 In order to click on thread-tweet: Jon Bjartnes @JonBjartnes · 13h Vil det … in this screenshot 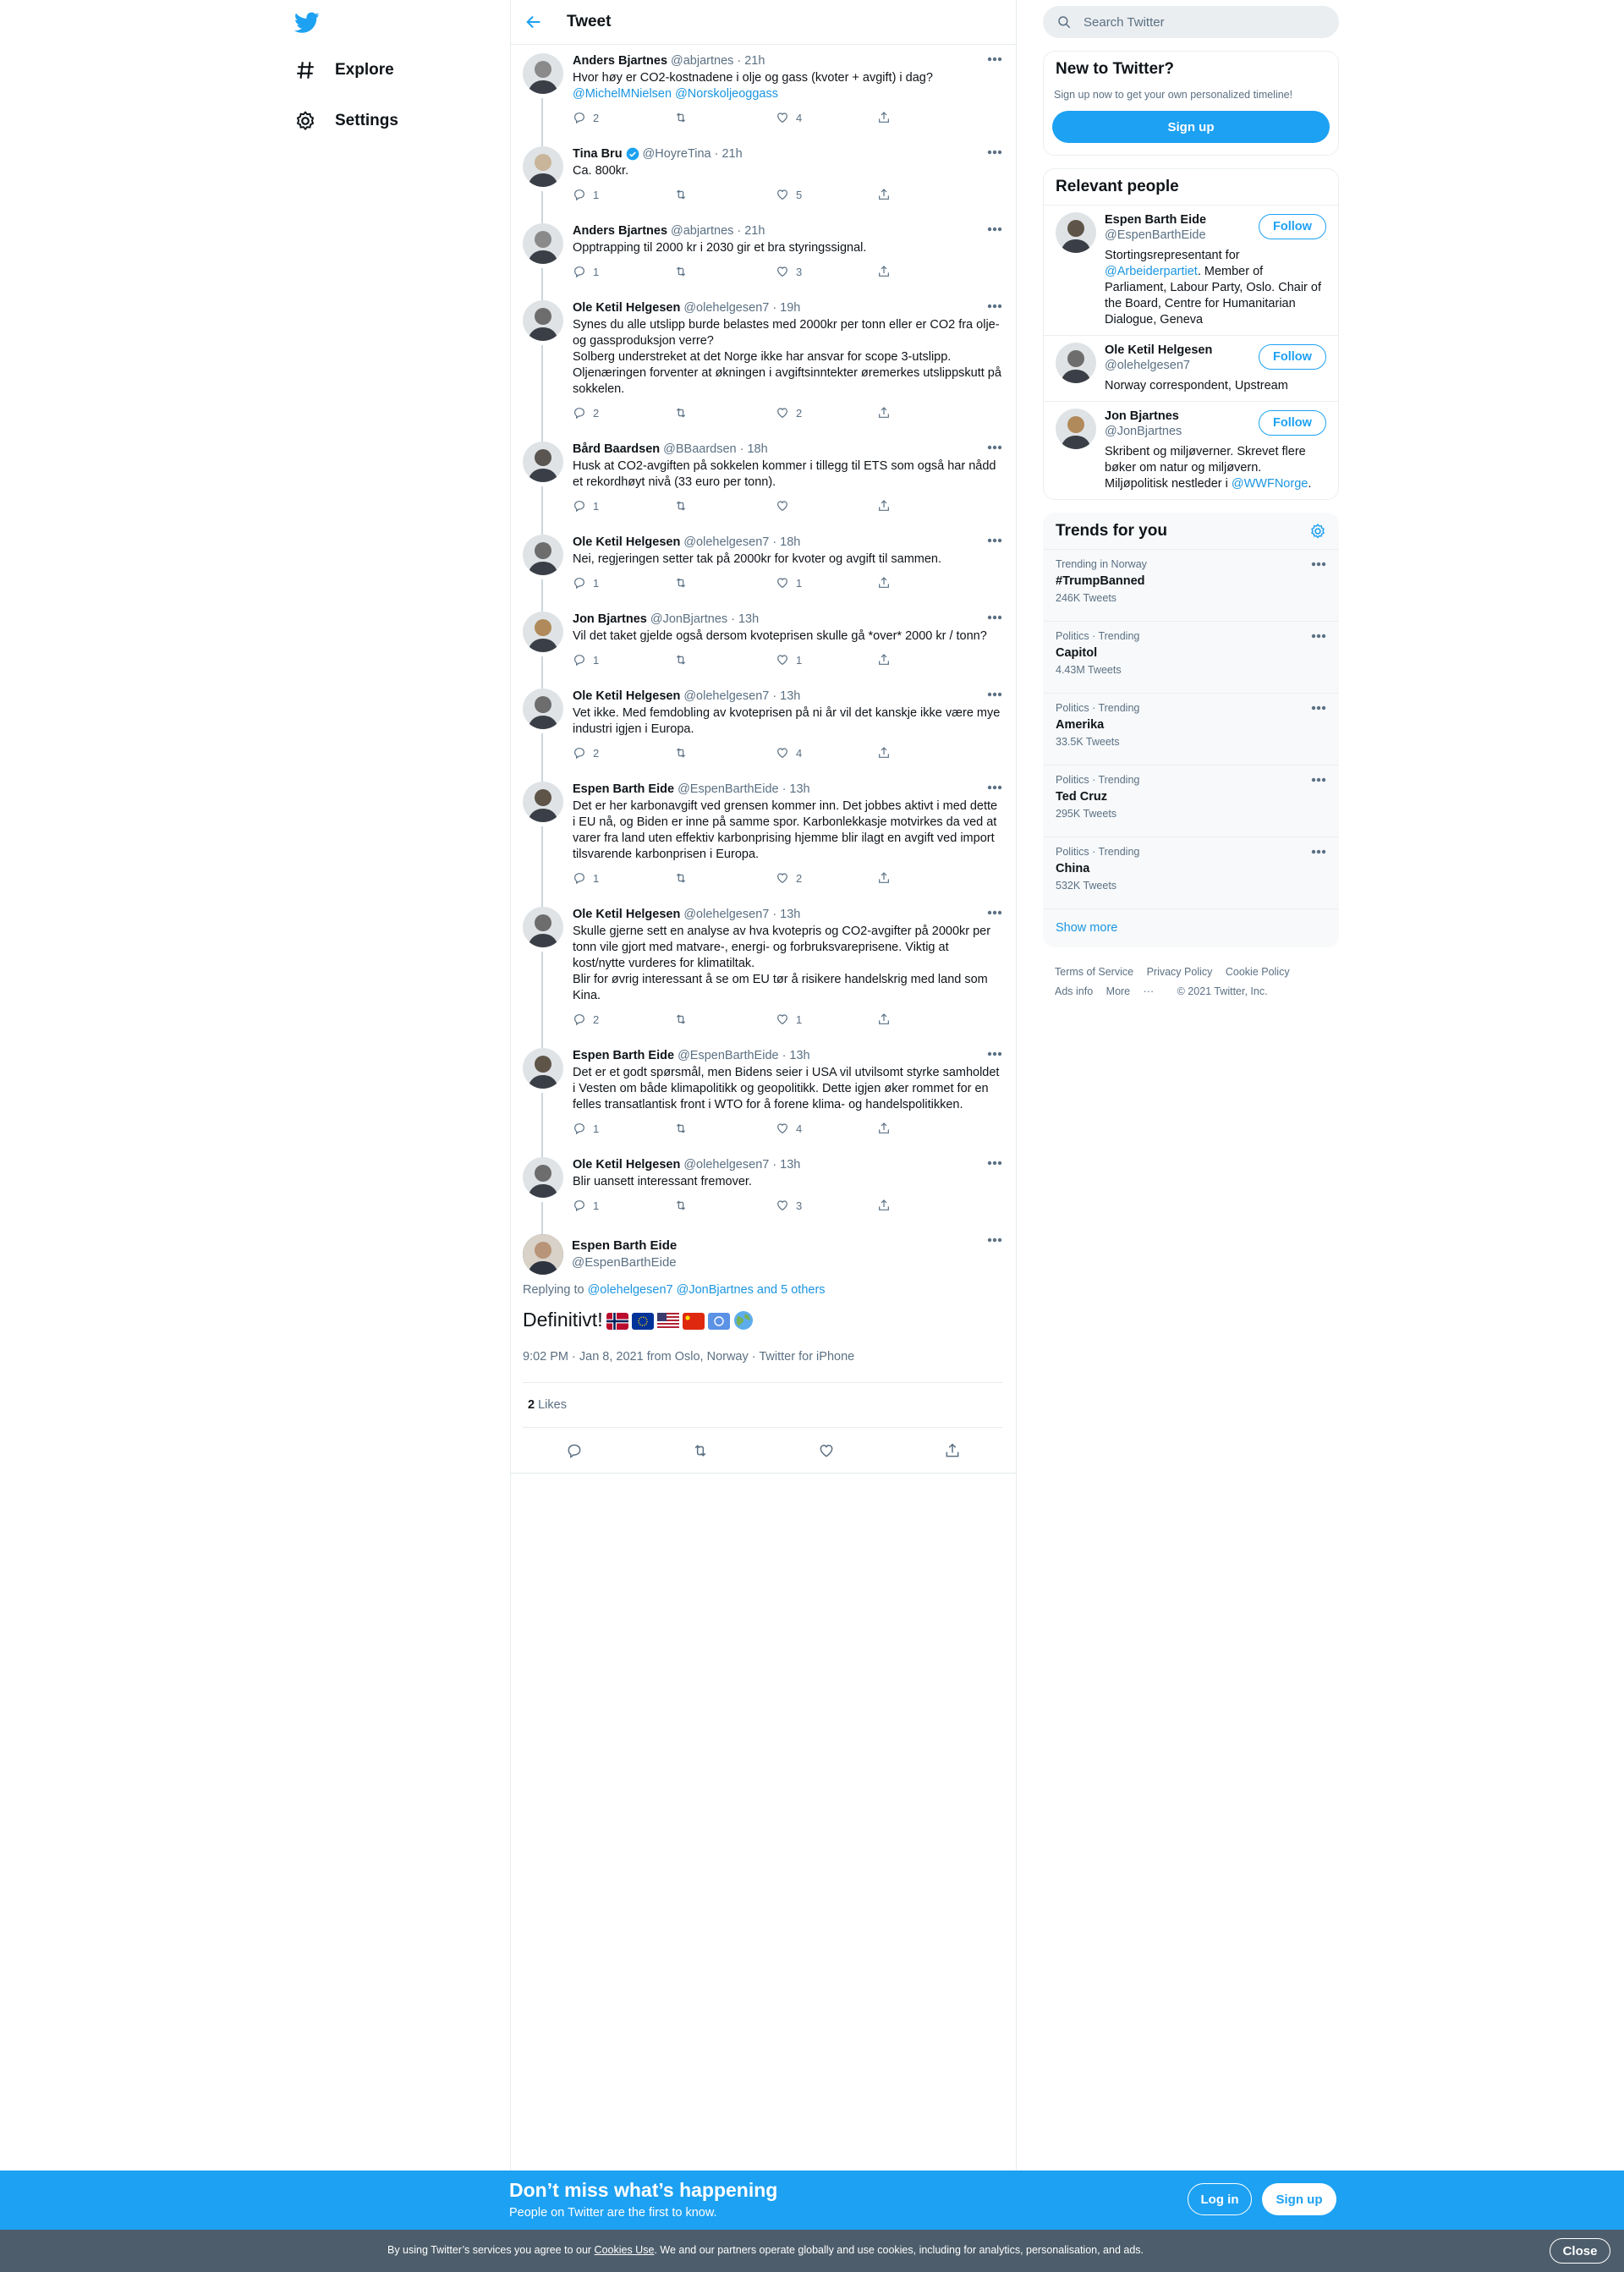, I will do `click(764, 646)`.